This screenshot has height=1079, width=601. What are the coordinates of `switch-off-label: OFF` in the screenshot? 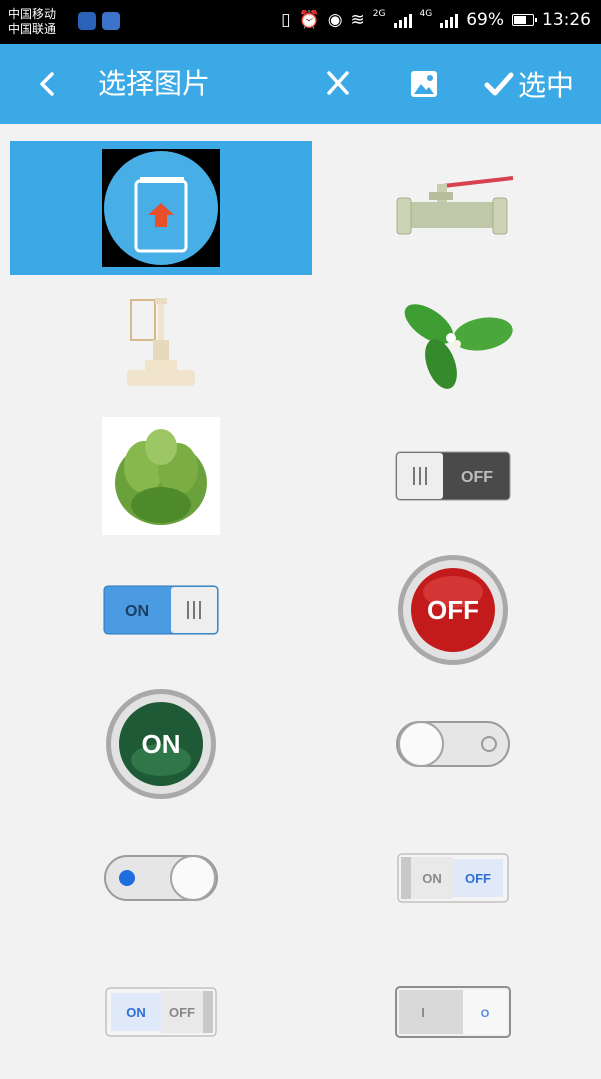 It's located at (477, 477).